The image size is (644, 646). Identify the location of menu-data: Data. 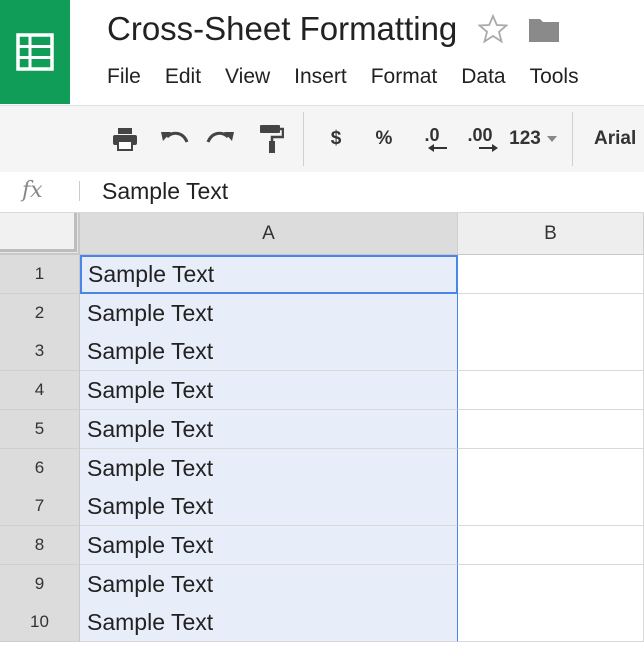
(483, 77).